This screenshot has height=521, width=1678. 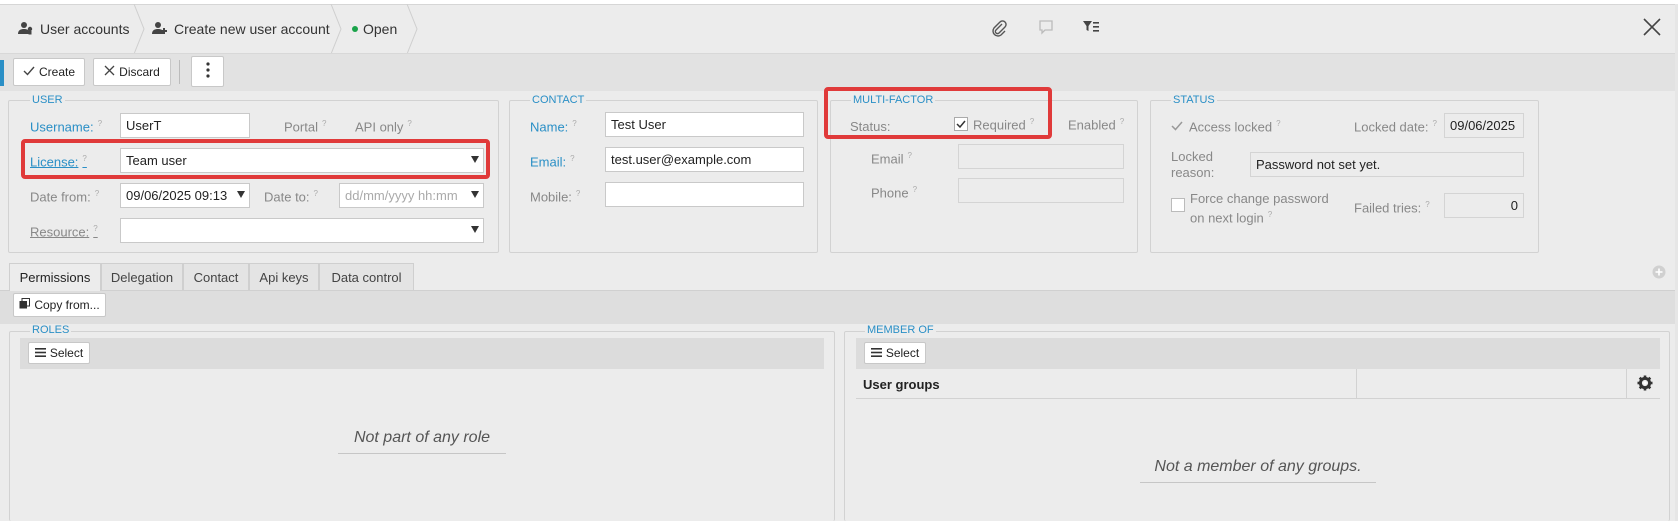 I want to click on create-button: Create, so click(x=49, y=72).